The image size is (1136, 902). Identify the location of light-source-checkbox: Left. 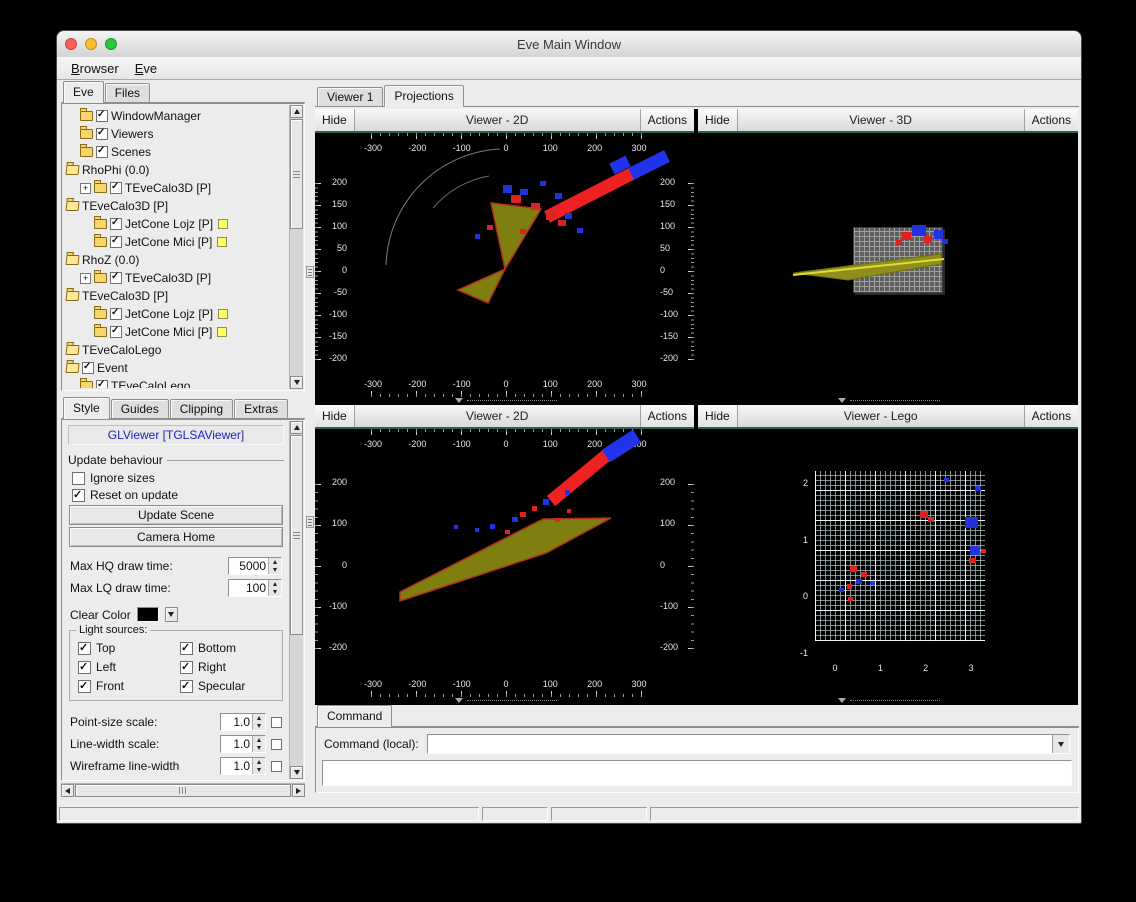
(125, 667).